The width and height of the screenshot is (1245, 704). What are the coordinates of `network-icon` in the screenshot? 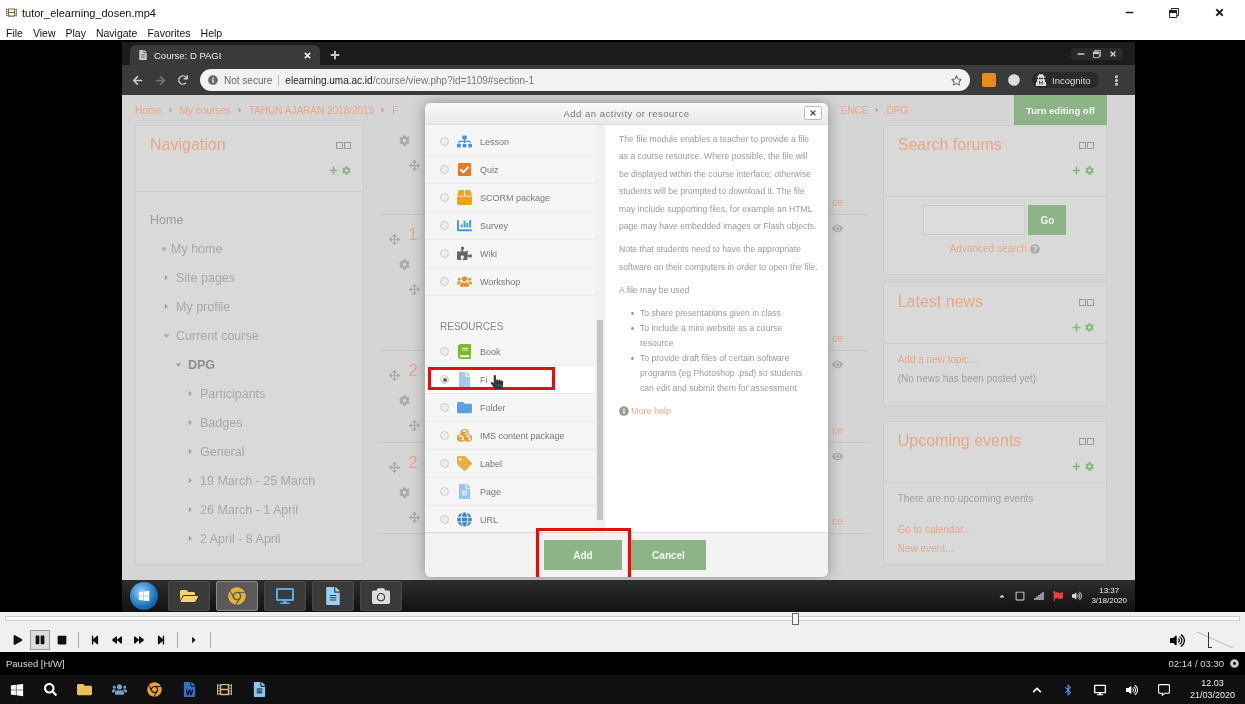 It's located at (1099, 689).